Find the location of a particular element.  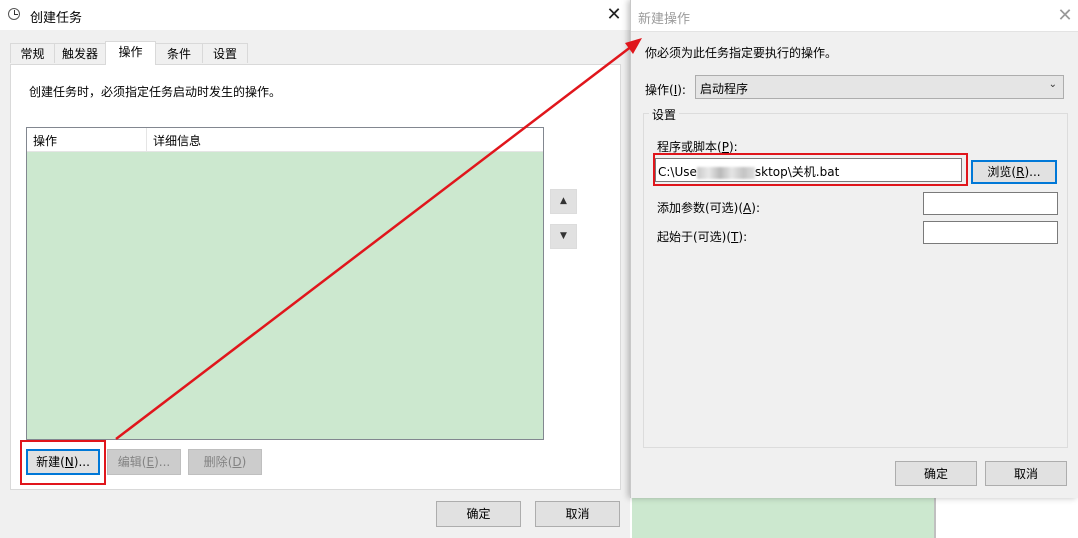

column-header-details: 详细信息 is located at coordinates (177, 140).